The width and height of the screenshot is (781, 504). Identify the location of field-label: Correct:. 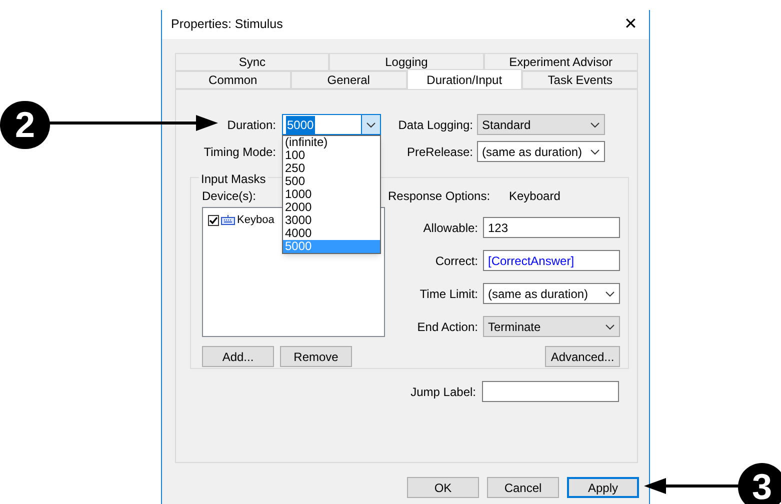
(456, 261).